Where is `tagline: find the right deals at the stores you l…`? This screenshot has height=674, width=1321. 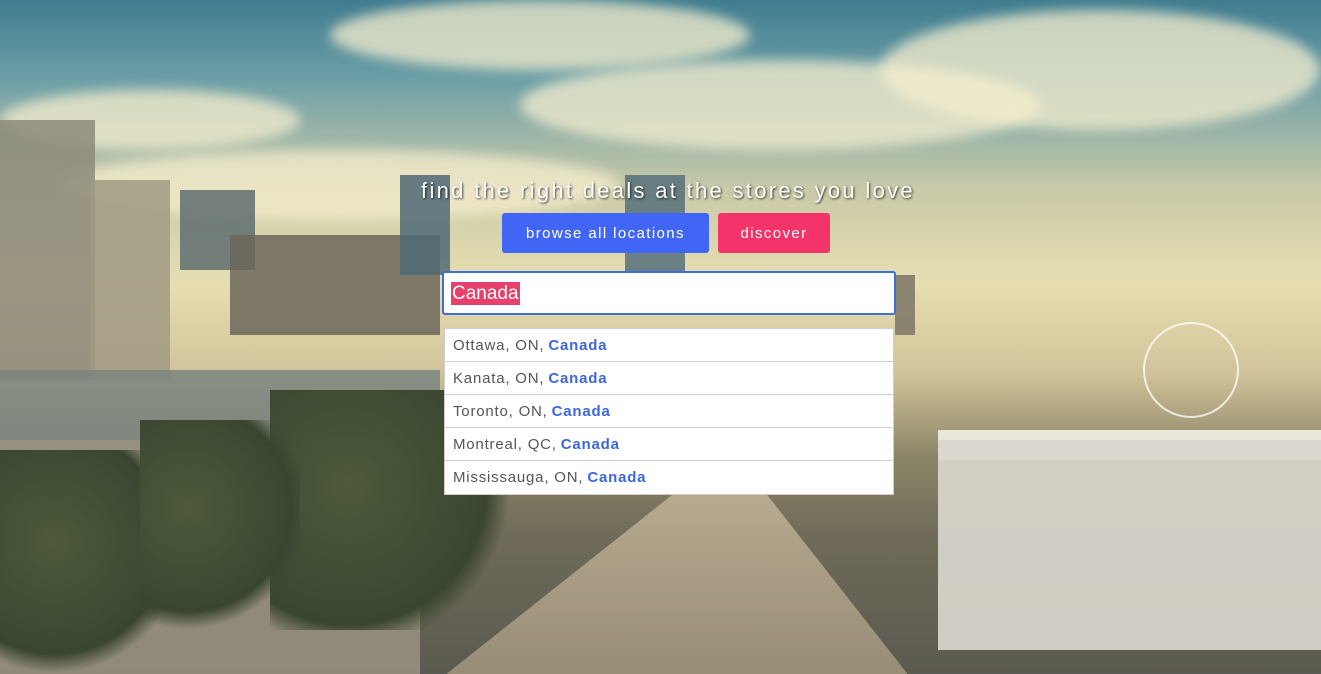 tagline: find the right deals at the stores you l… is located at coordinates (668, 190).